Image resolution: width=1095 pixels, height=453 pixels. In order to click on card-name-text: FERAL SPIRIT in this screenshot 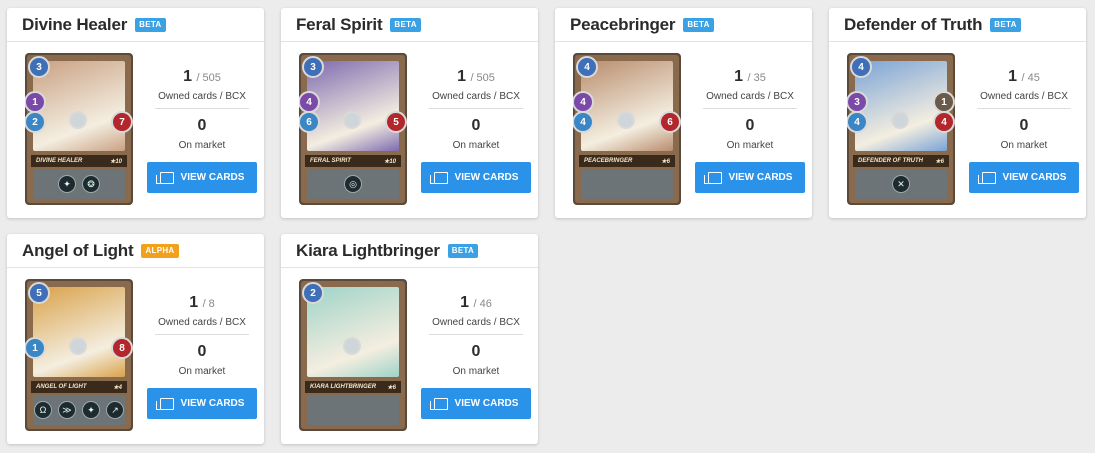, I will do `click(330, 161)`.